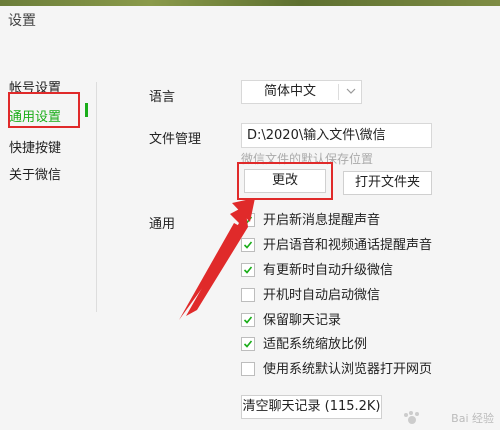 This screenshot has height=430, width=500. What do you see at coordinates (472, 418) in the screenshot?
I see `watermark: Bai 经验` at bounding box center [472, 418].